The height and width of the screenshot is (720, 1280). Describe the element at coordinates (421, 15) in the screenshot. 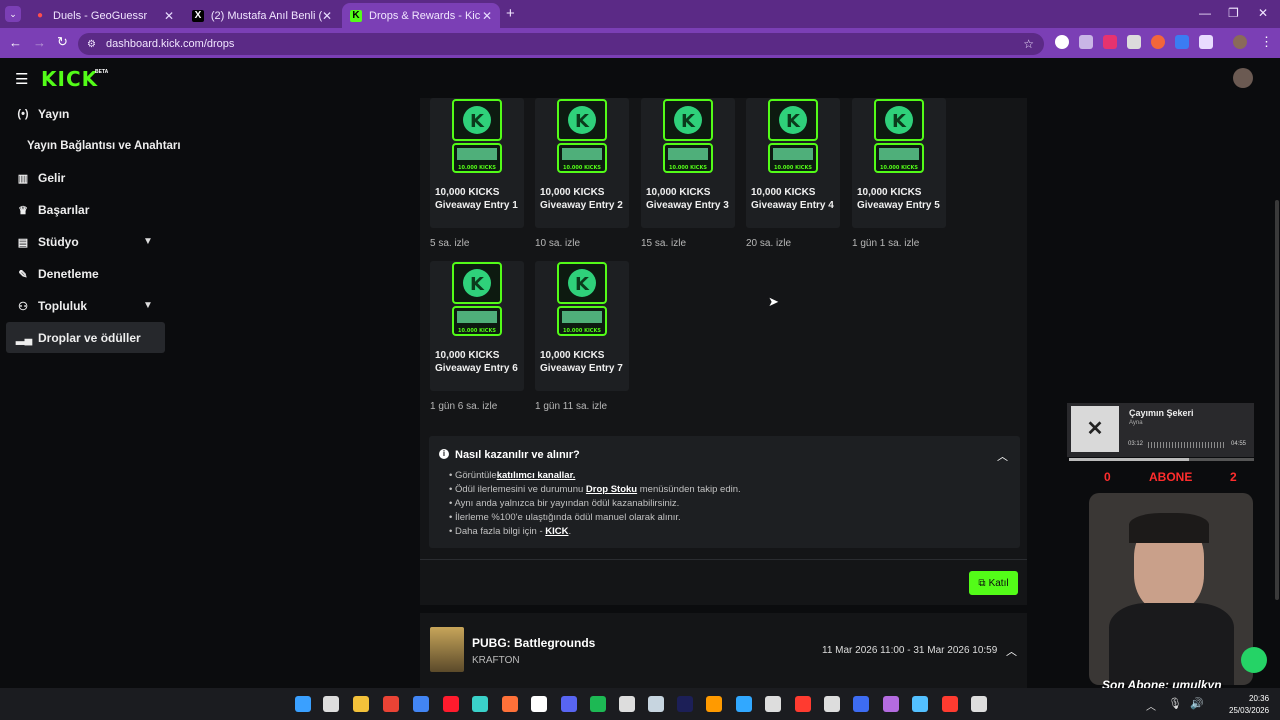

I see `browser-tab-kick: K Drops & Rewards - Kick Dashb ✕` at that location.